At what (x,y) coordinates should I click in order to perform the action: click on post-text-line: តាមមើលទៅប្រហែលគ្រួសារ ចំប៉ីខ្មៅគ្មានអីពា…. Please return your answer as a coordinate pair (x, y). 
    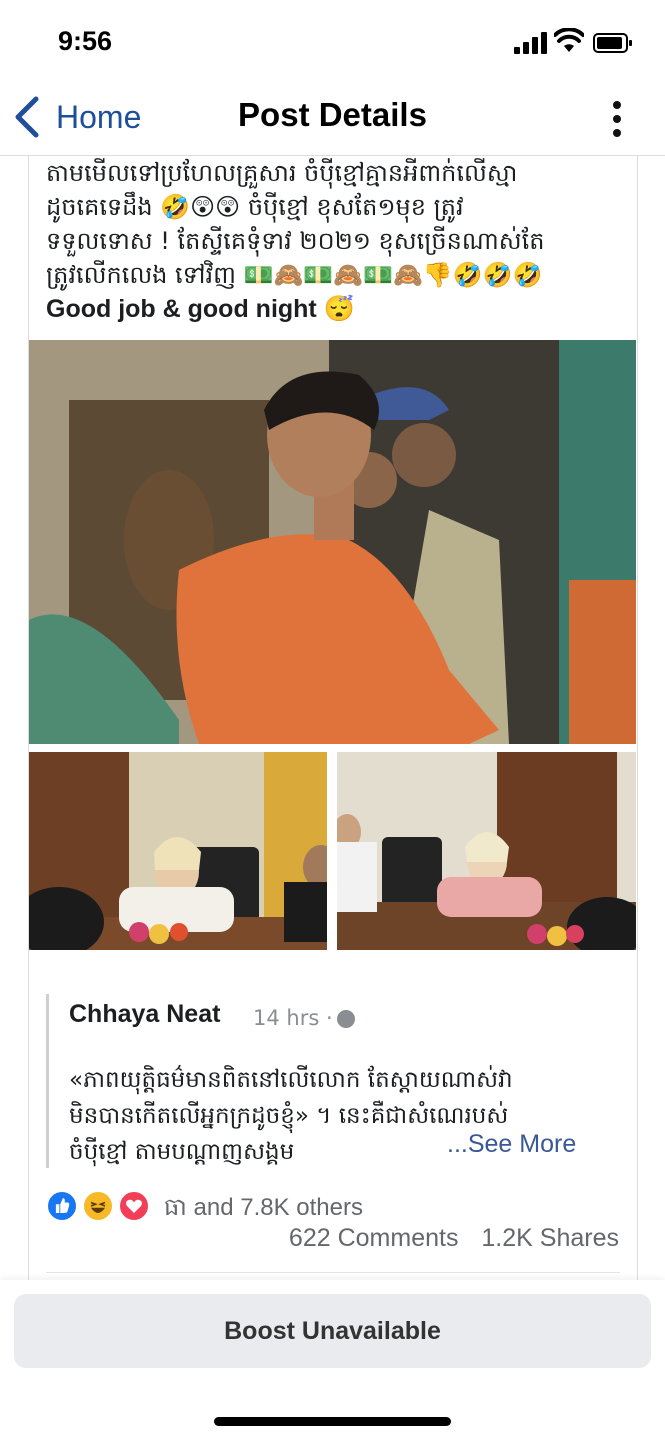
    Looking at the image, I should click on (282, 173).